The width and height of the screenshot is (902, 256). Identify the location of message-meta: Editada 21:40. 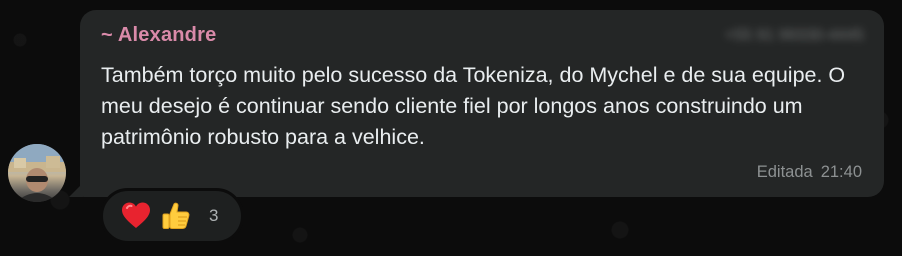
(809, 172).